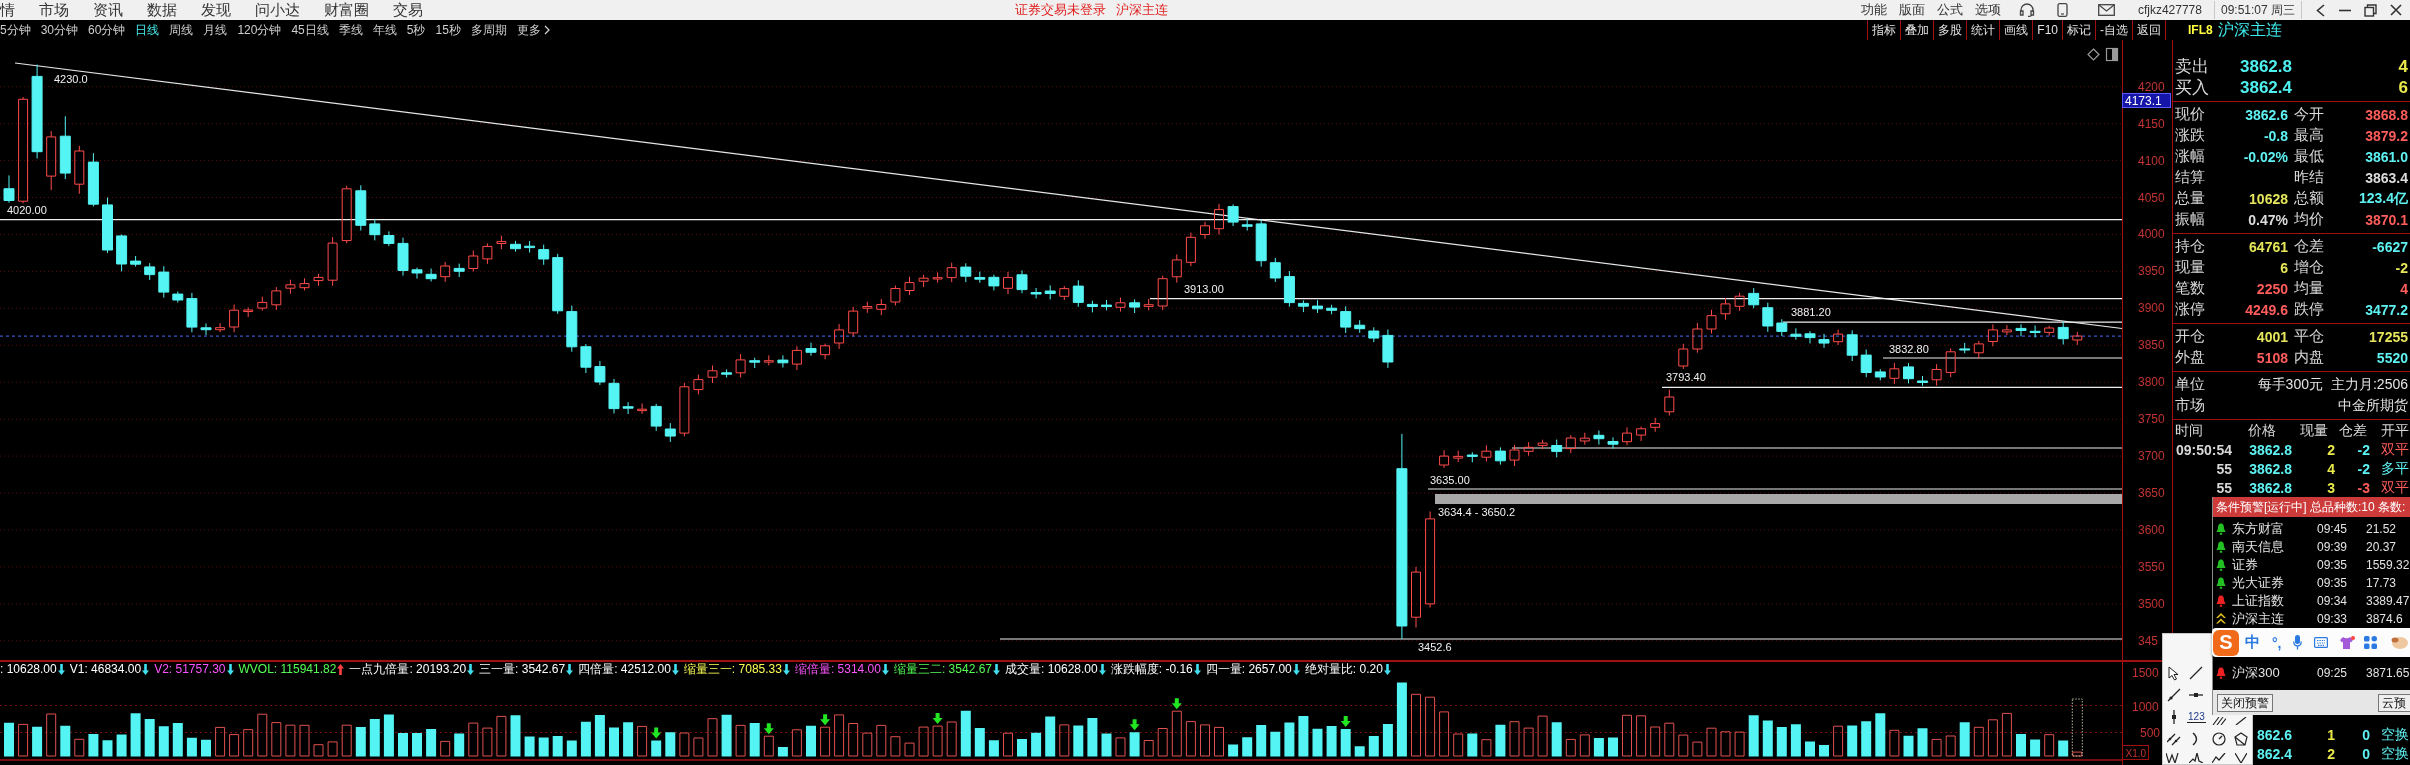 This screenshot has height=765, width=2410. What do you see at coordinates (2190, 357) in the screenshot?
I see `stat-label: 外盘` at bounding box center [2190, 357].